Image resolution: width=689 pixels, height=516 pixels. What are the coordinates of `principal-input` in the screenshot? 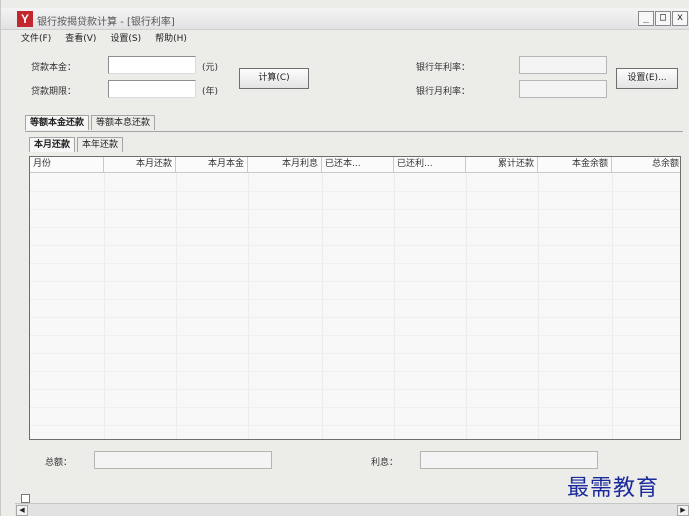 It's located at (152, 65).